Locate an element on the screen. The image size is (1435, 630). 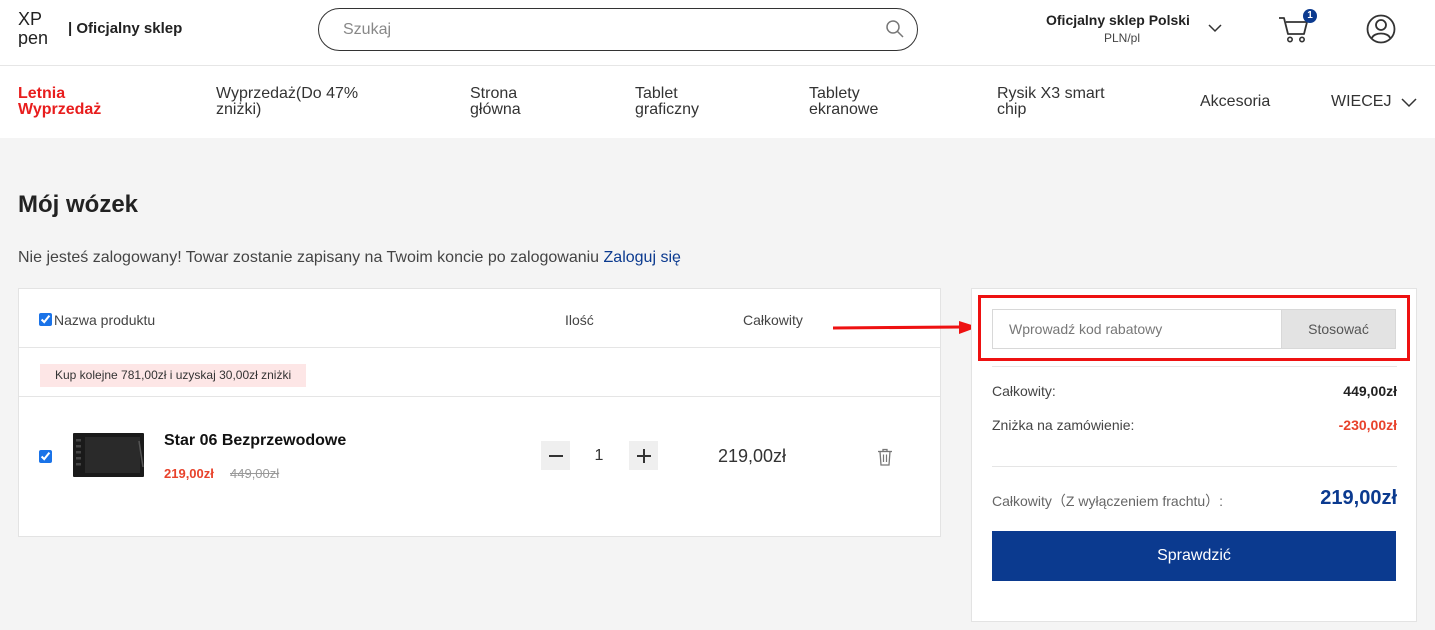
subtotal-value: 449,00zł is located at coordinates (1370, 391).